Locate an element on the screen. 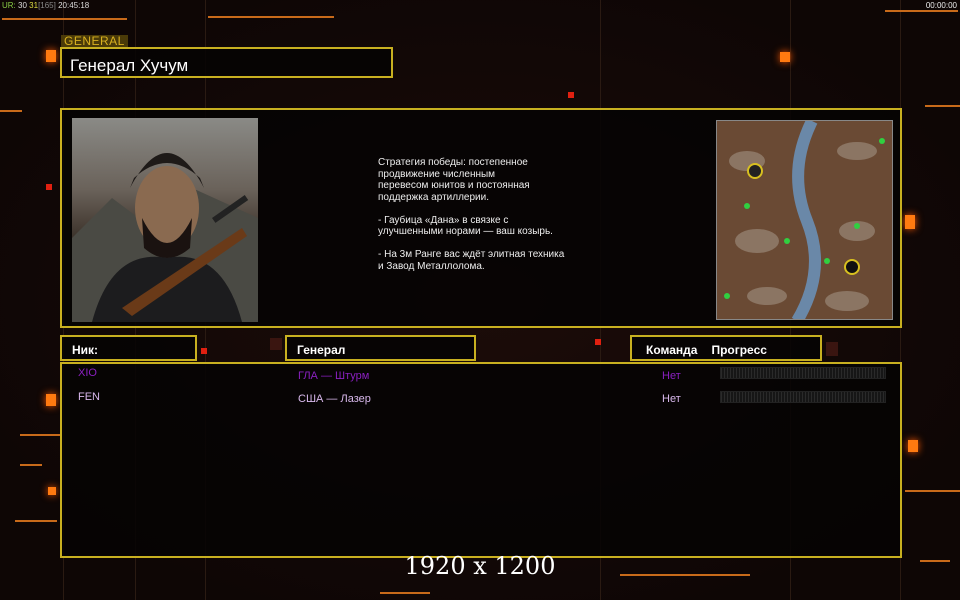 The image size is (960, 600). player-nick: FEN is located at coordinates (89, 397).